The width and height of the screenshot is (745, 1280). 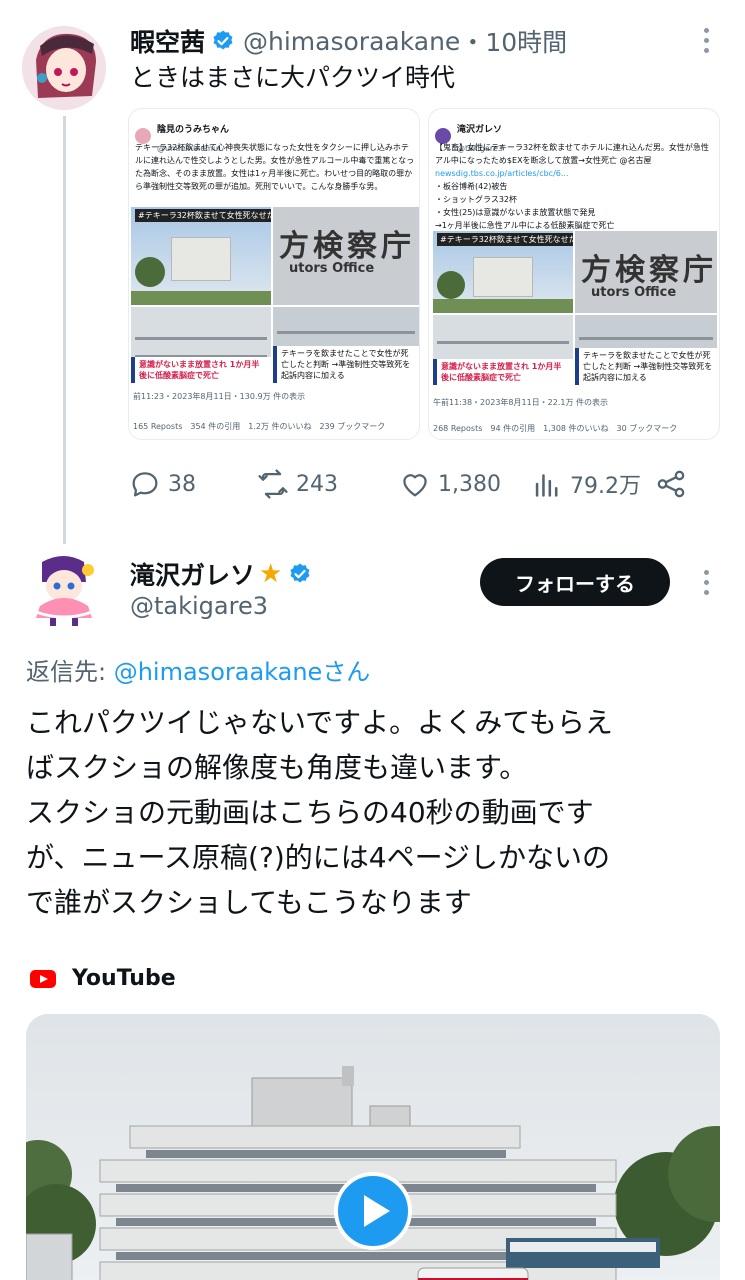 I want to click on views-button: 79.2万, so click(x=592, y=484).